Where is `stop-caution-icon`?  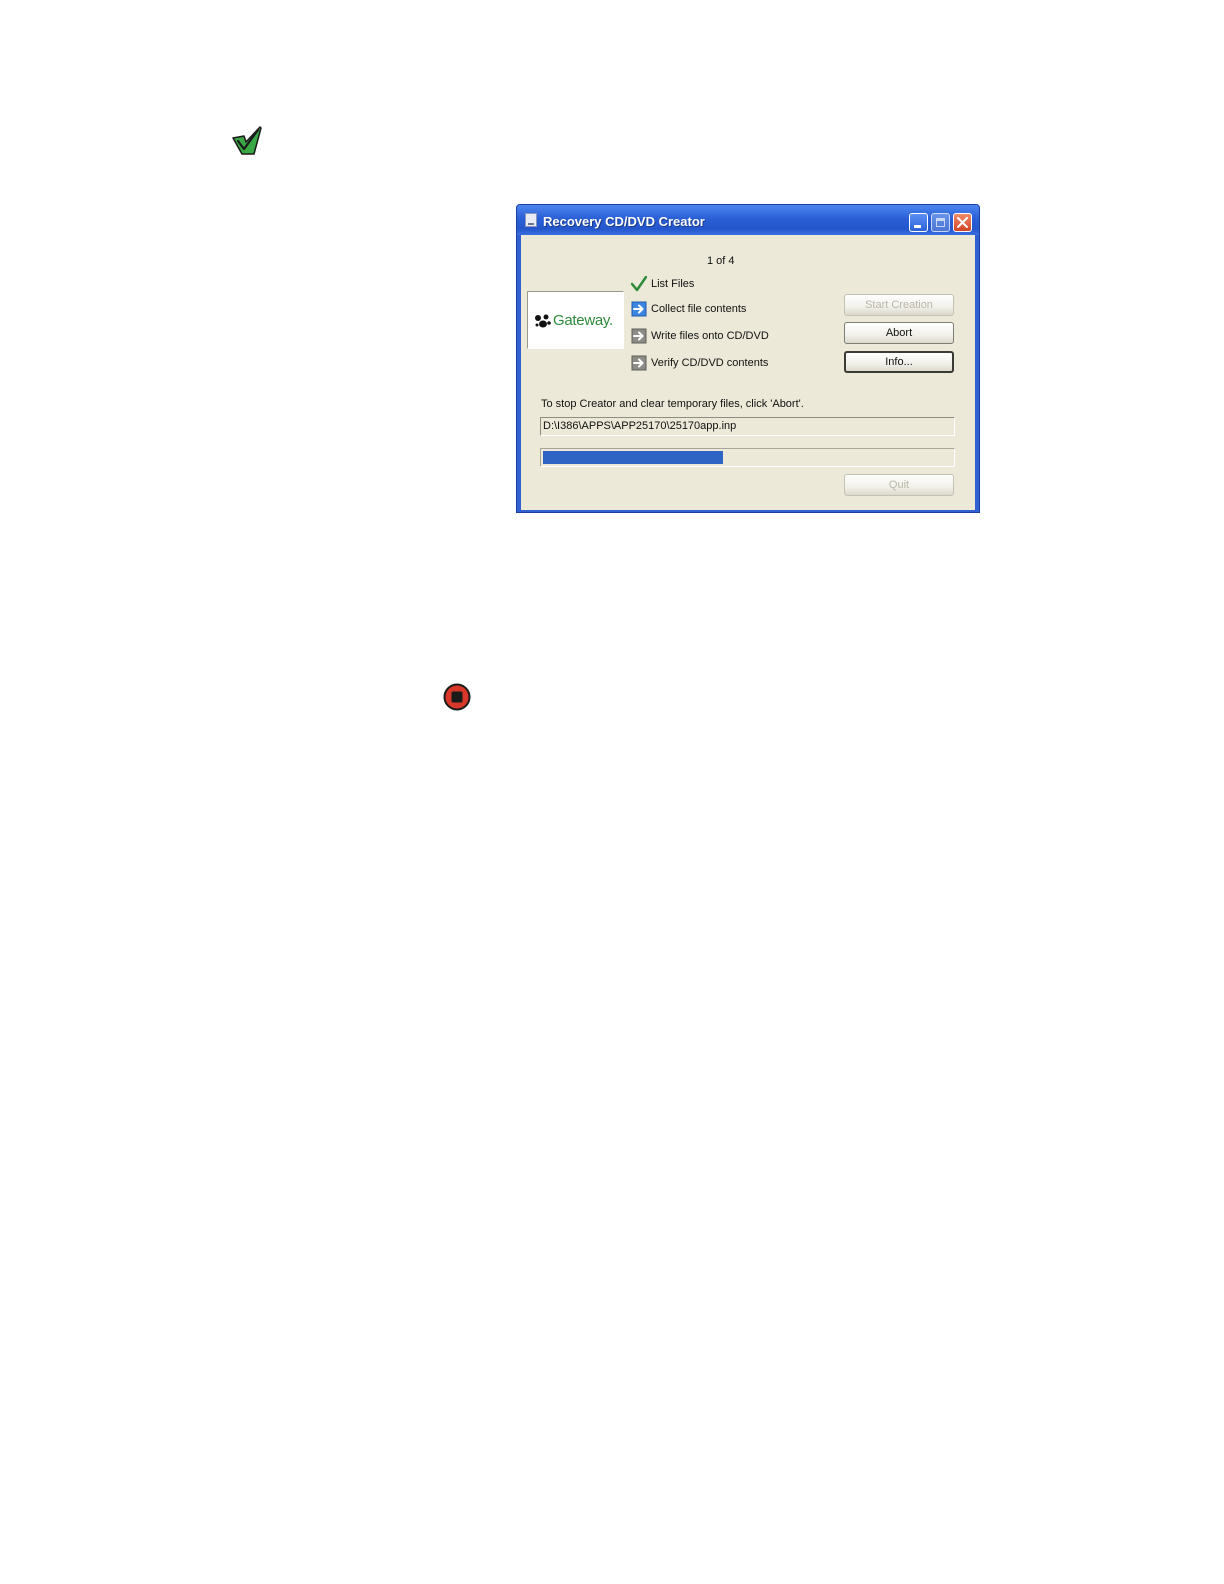
stop-caution-icon is located at coordinates (457, 697).